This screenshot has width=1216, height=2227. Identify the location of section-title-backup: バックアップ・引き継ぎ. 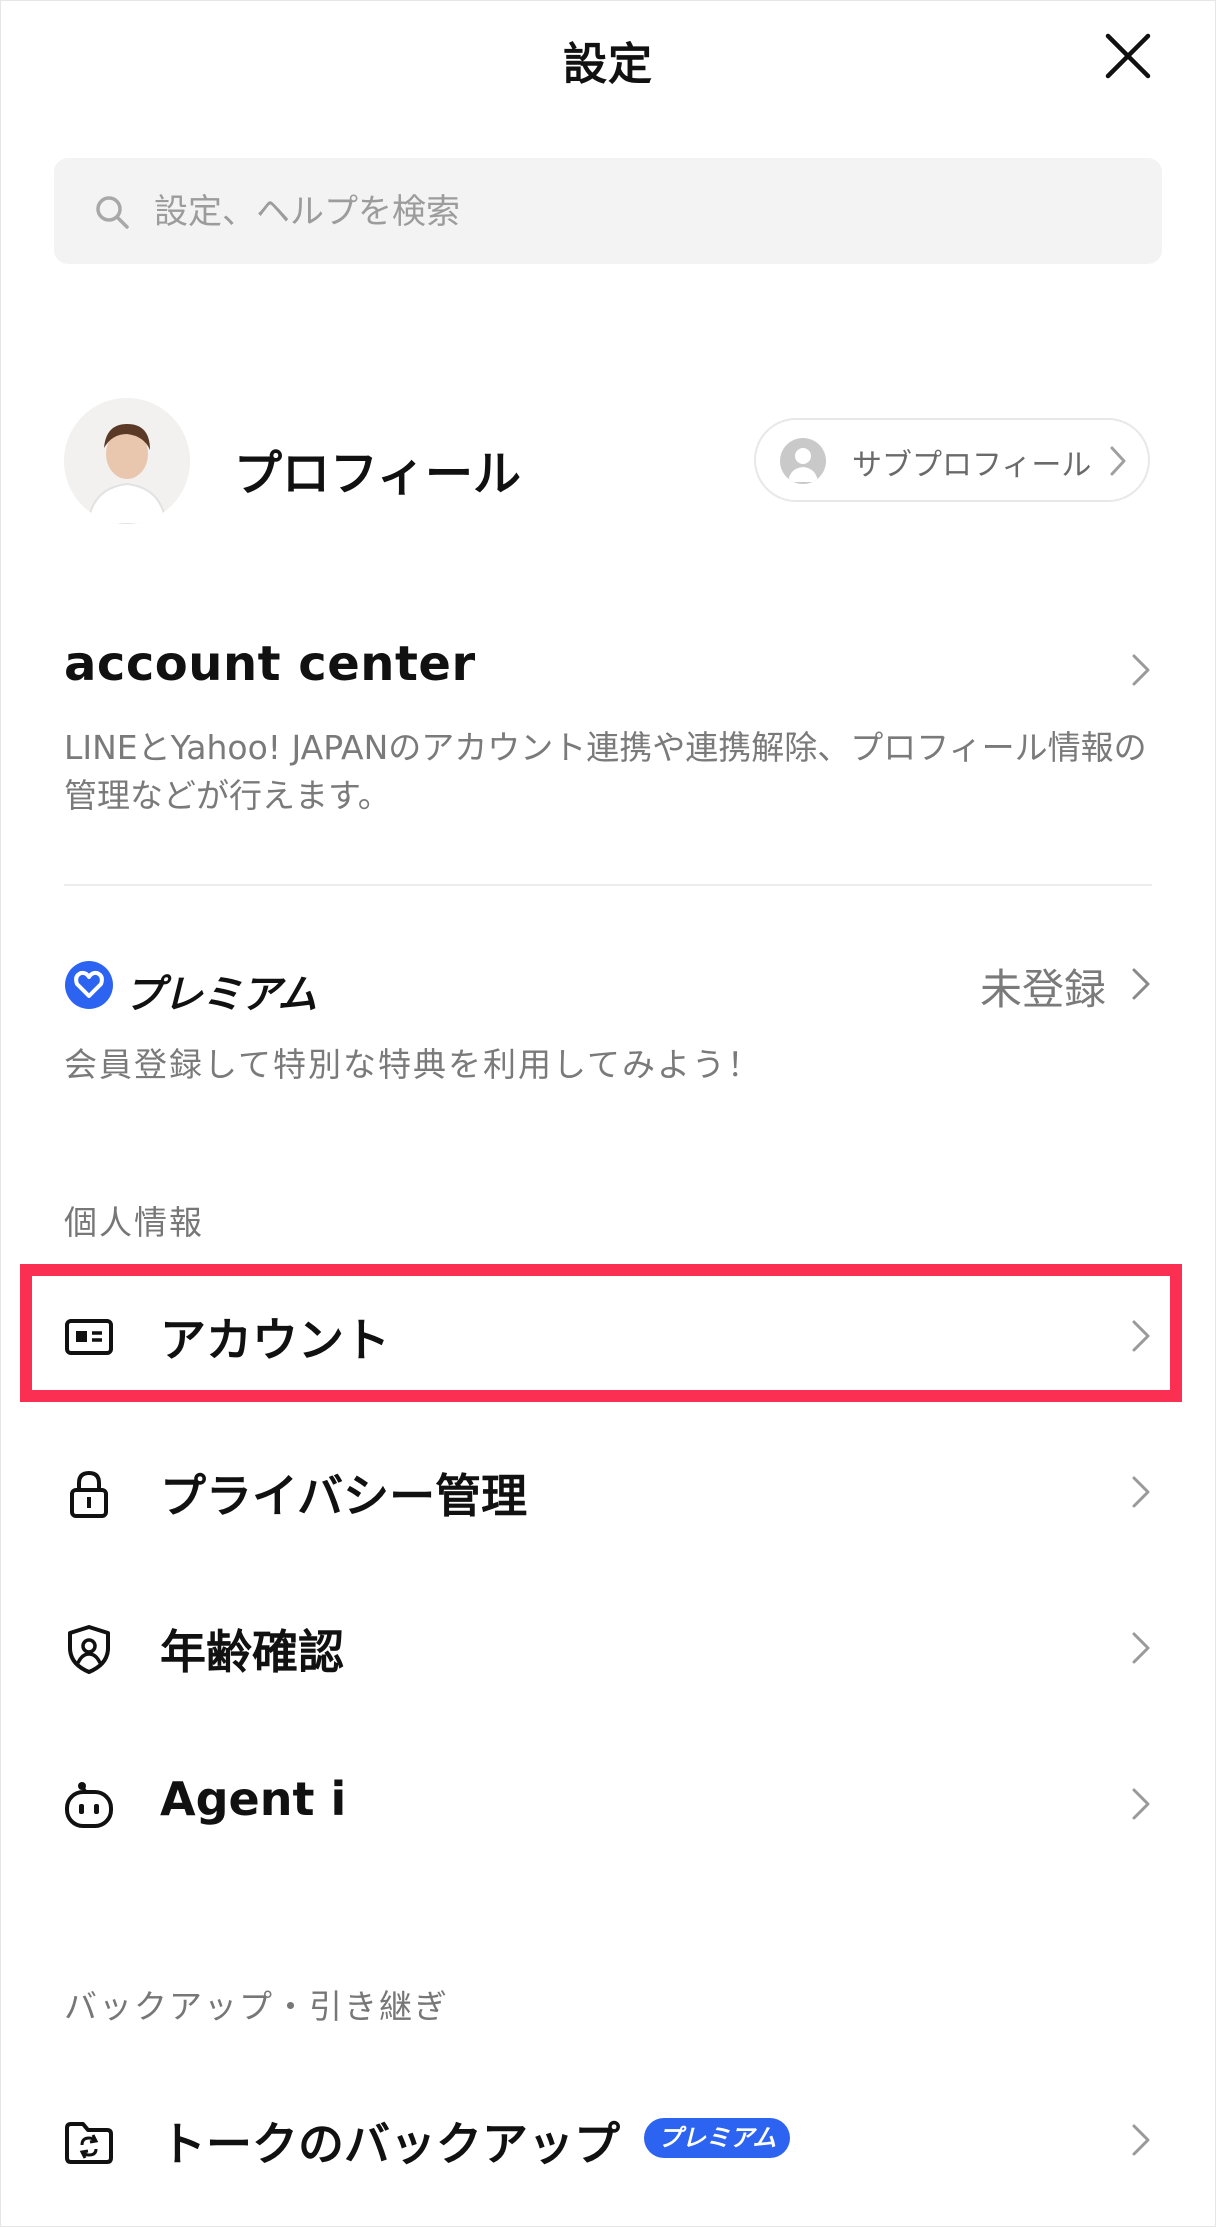
(256, 2006).